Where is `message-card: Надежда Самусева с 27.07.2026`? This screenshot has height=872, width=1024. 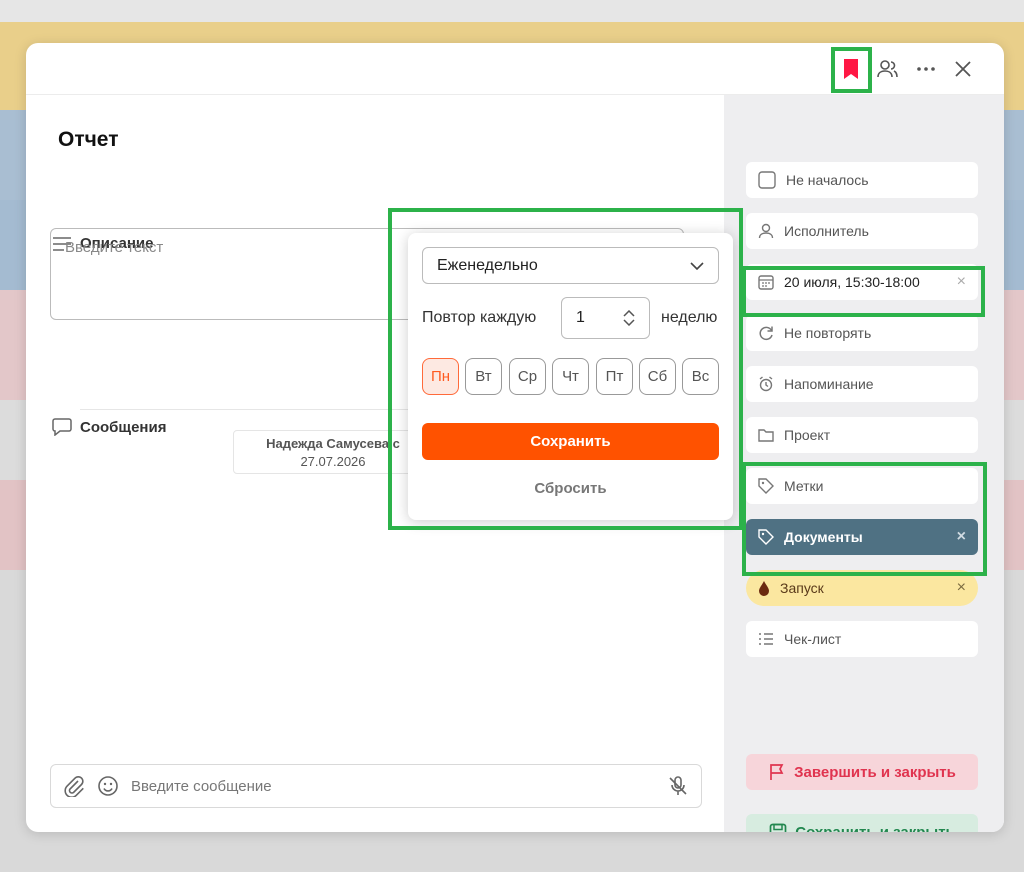 message-card: Надежда Самусева с 27.07.2026 is located at coordinates (333, 452).